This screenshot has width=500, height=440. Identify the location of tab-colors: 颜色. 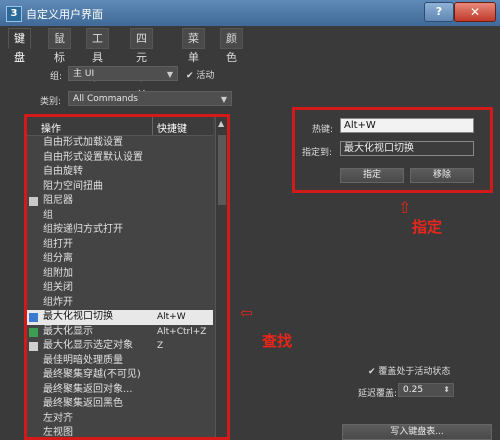
(231, 46).